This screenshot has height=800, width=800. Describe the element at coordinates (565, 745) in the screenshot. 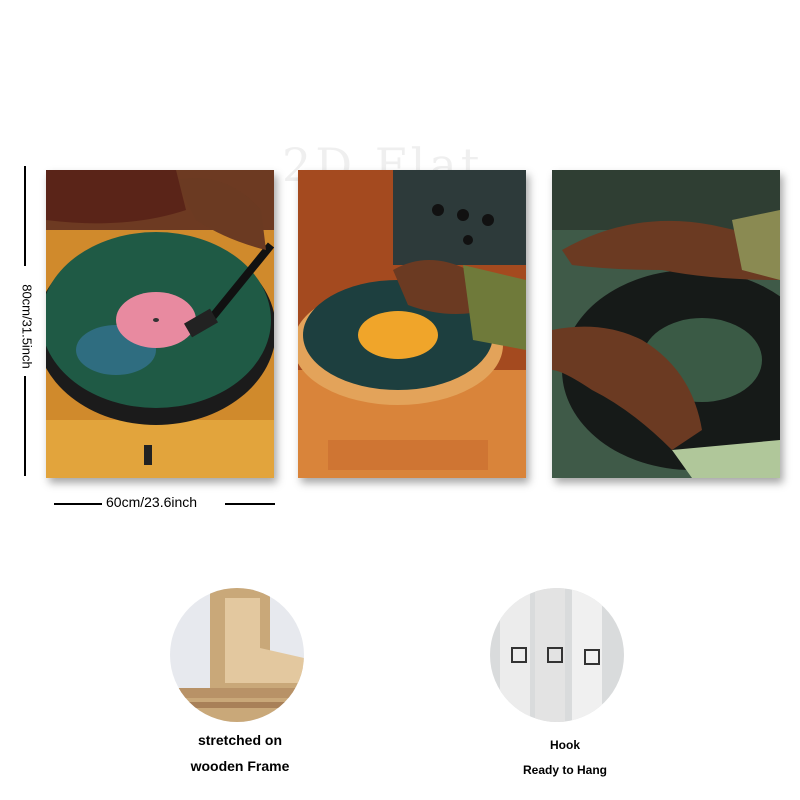

I see `hook-caption-line1: Hook` at that location.